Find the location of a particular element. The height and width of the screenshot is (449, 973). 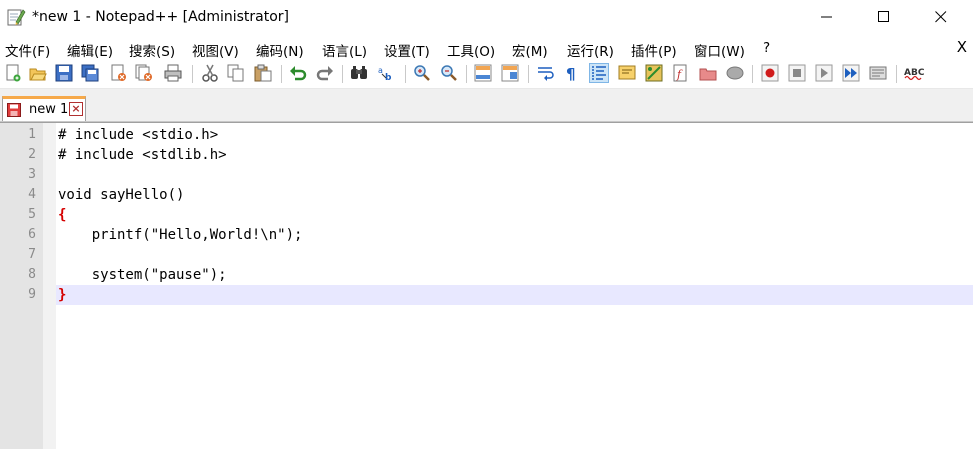

close-all-icon is located at coordinates (144, 73).